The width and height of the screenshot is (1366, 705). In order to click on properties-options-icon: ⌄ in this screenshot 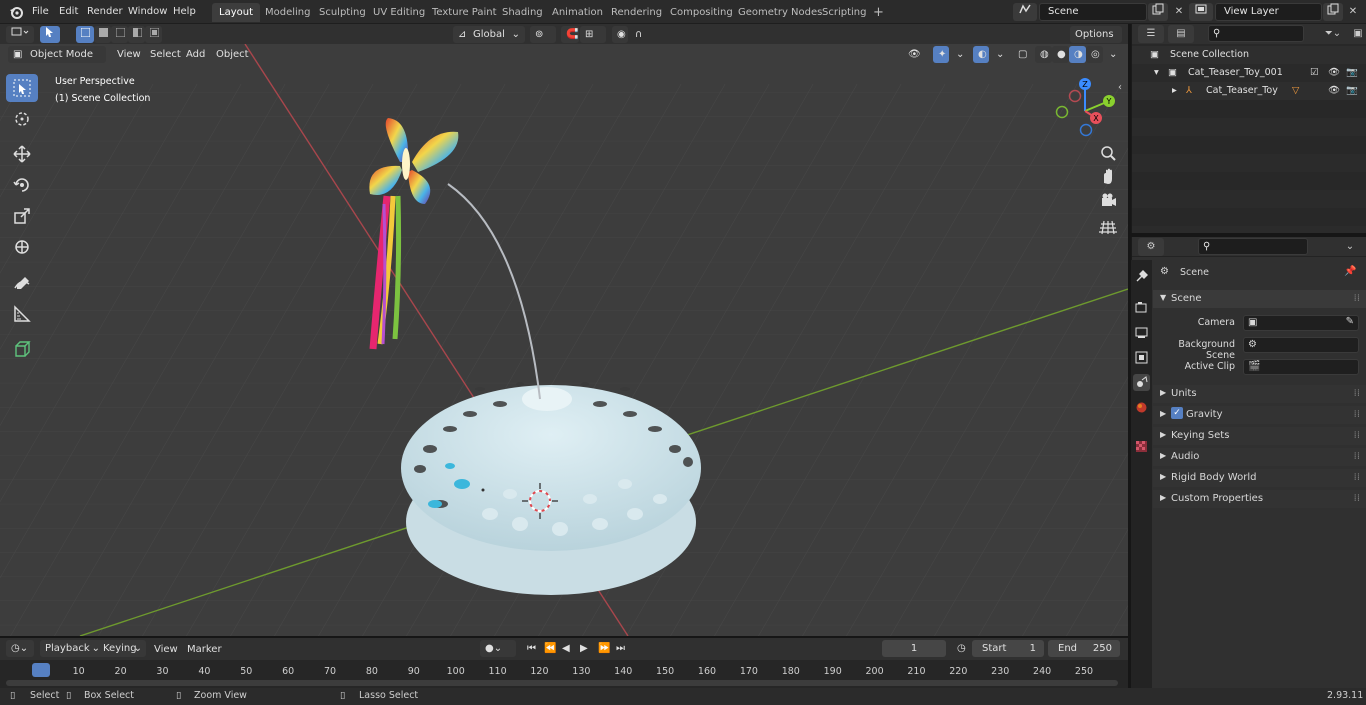, I will do `click(1350, 247)`.